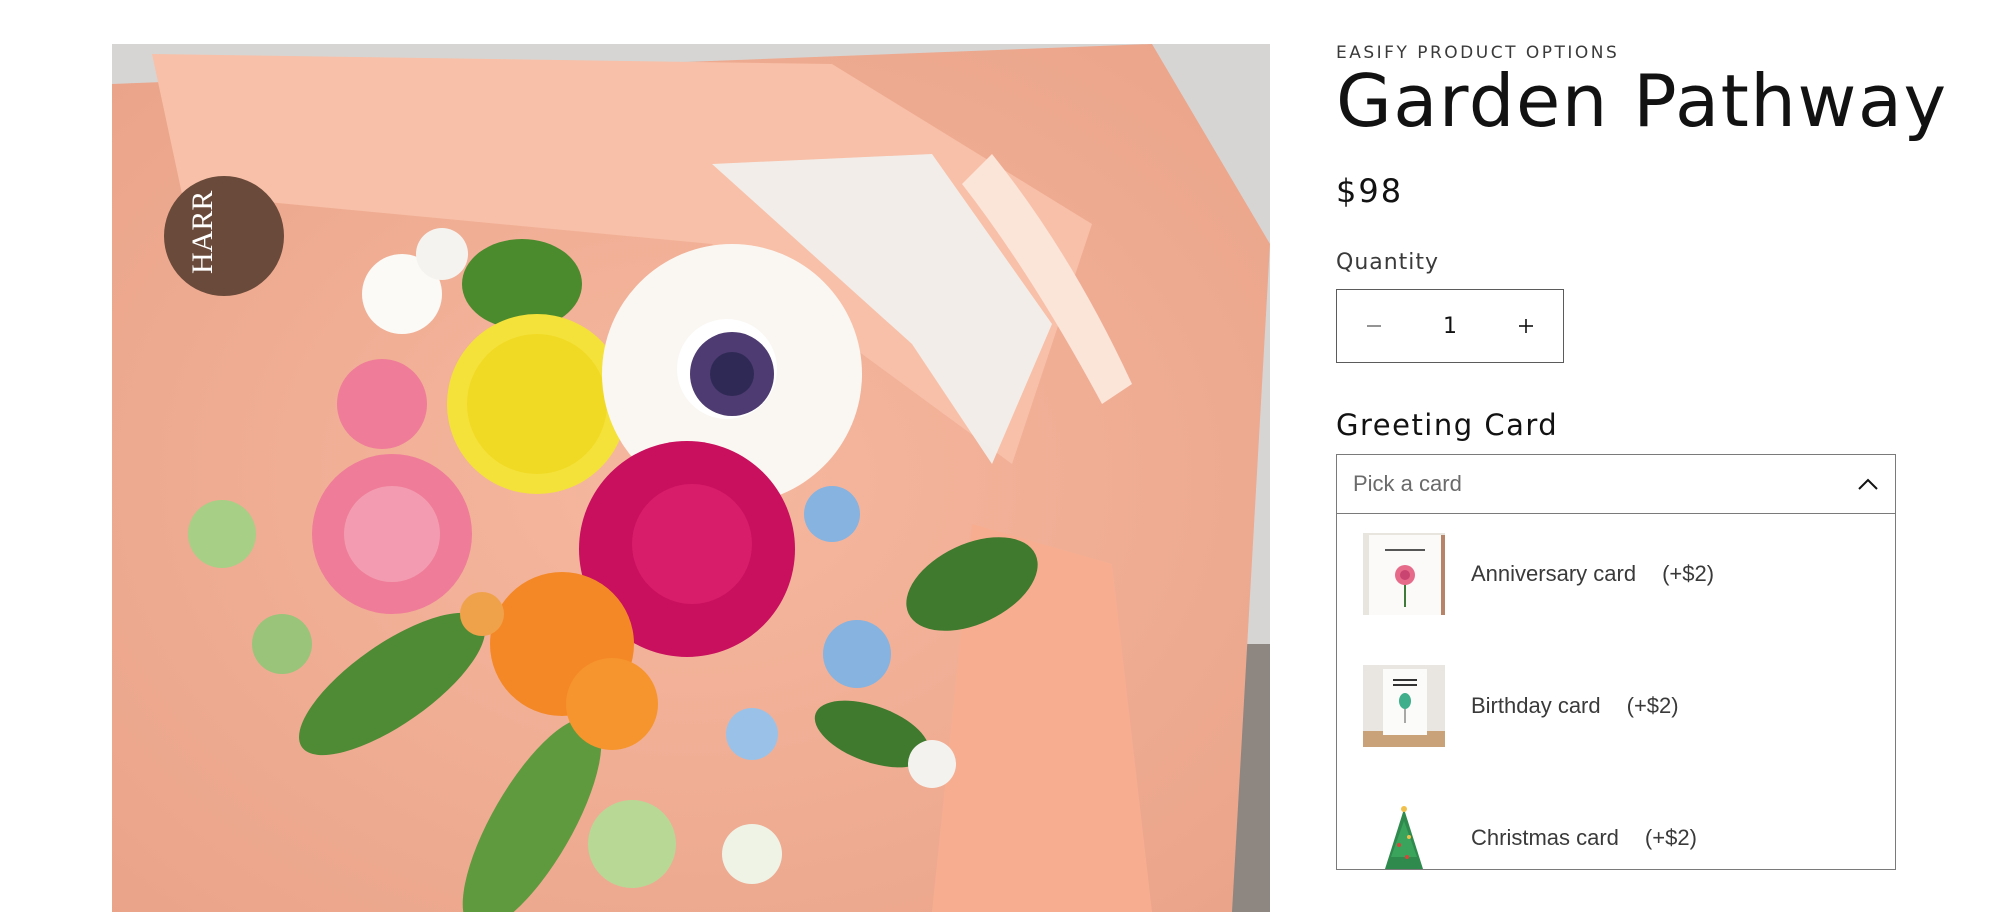  I want to click on minus-icon, so click(1374, 326).